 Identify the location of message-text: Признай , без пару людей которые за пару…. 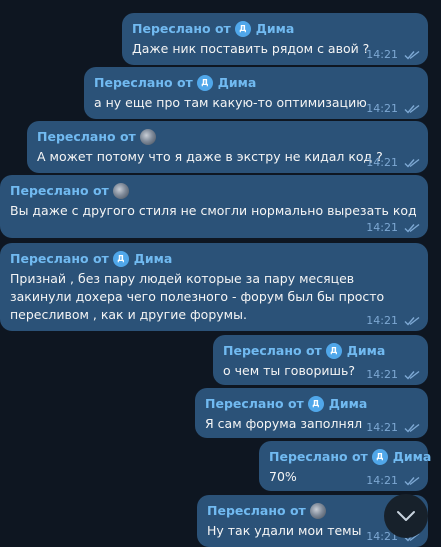
(197, 296).